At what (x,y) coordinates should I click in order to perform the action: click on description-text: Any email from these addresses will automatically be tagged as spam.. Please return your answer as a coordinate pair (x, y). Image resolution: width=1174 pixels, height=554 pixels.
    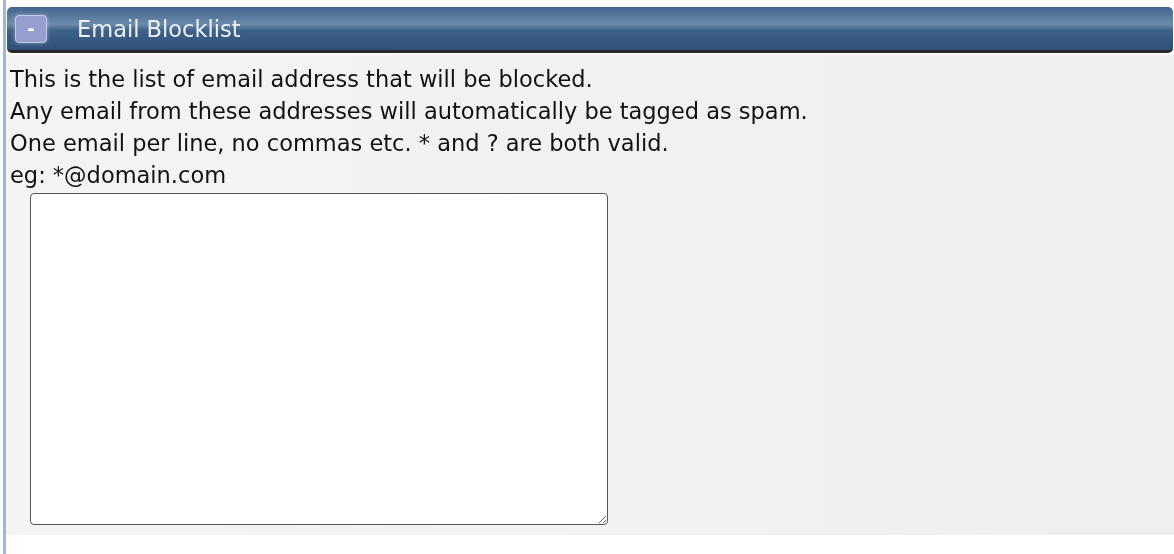
    Looking at the image, I should click on (409, 111).